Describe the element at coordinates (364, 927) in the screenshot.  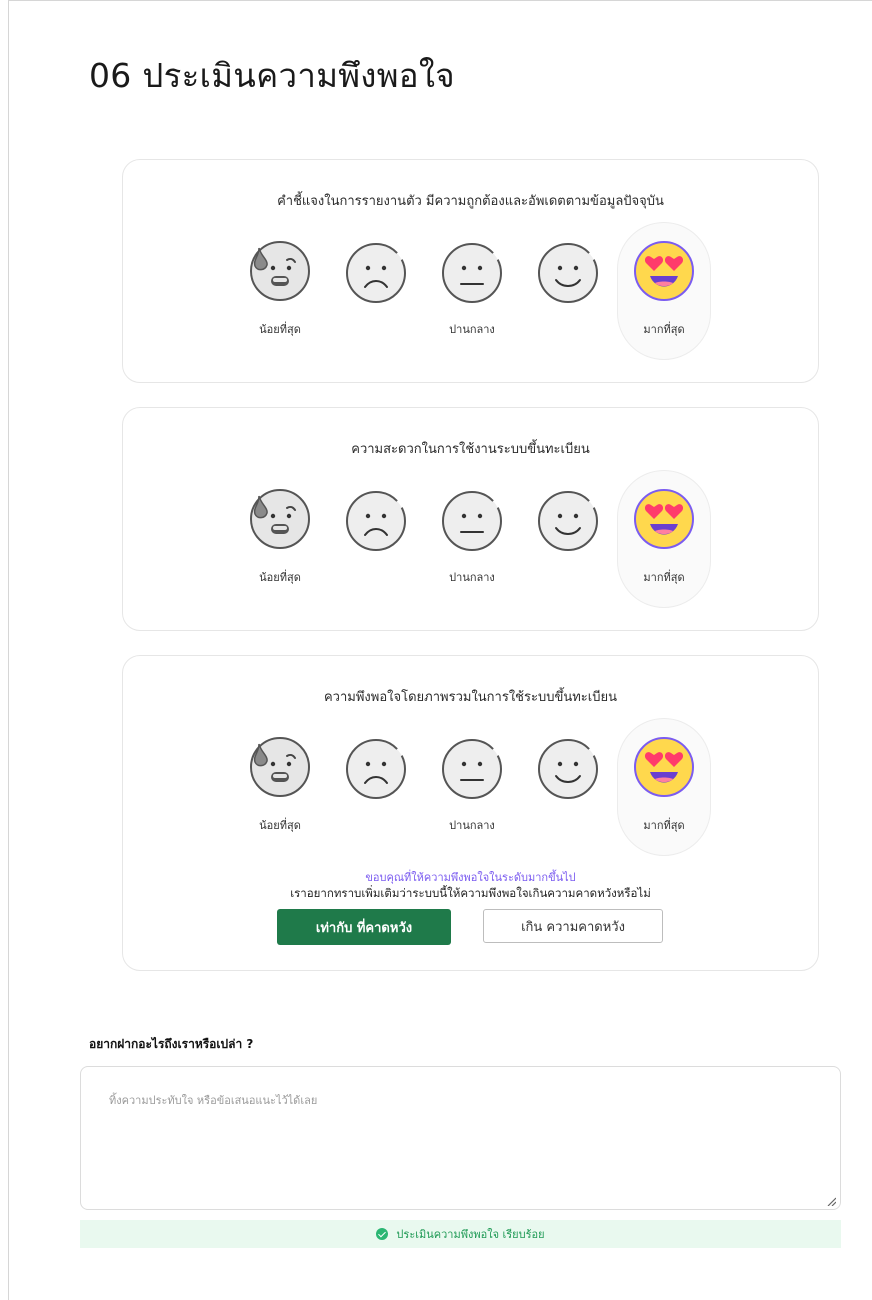
I see `meets-expectation-button: เท่ากับ ที่คาดหวัง` at that location.